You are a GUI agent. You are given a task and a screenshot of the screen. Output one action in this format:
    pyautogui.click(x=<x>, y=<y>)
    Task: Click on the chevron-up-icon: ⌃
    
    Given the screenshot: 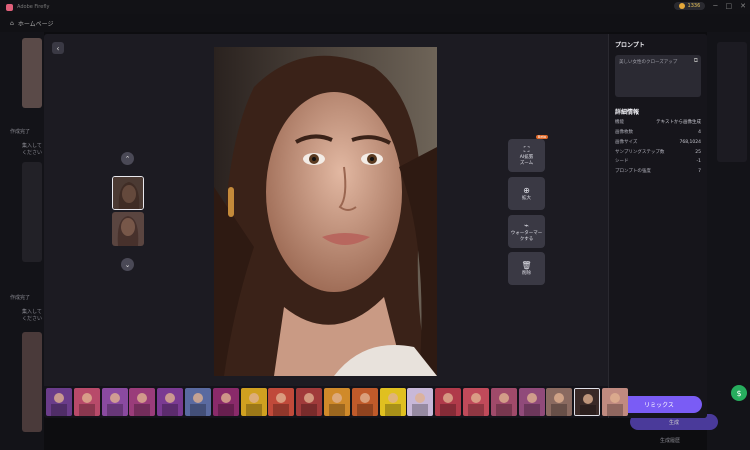 What is the action you would take?
    pyautogui.click(x=127, y=158)
    